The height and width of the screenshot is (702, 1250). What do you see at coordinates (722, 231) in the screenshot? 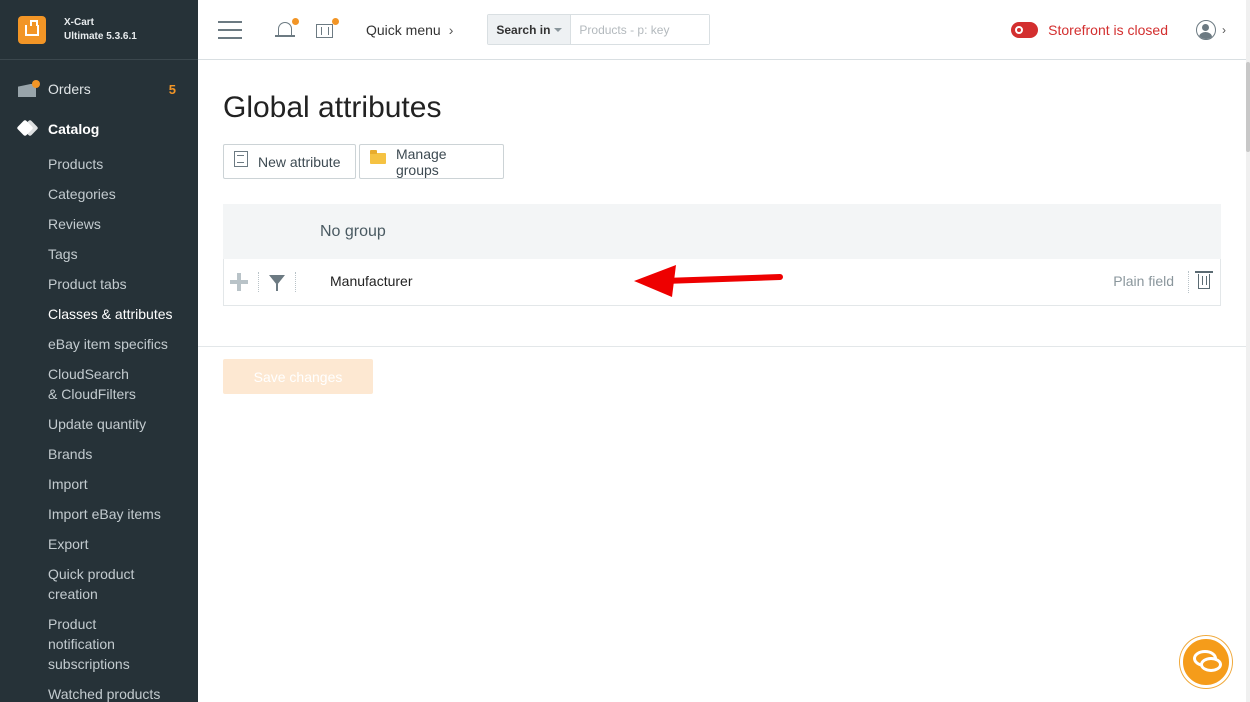
I see `attribute-group-header: No group` at bounding box center [722, 231].